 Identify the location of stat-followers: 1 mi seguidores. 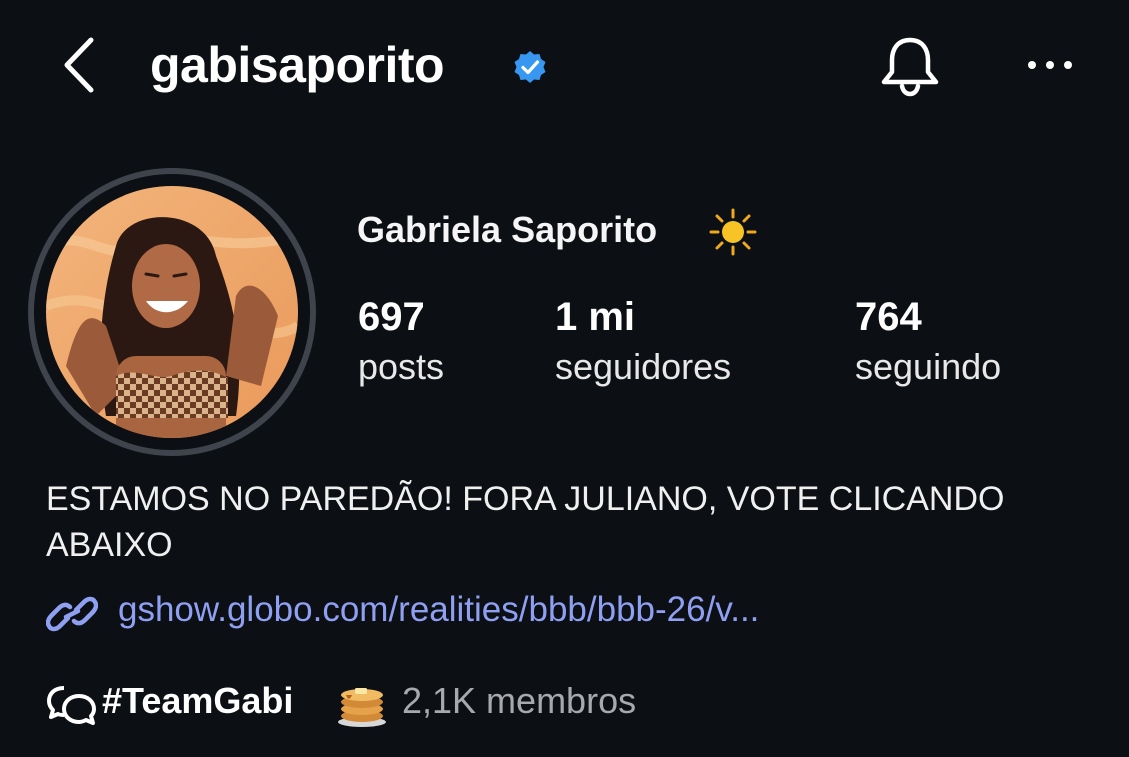
(643, 341).